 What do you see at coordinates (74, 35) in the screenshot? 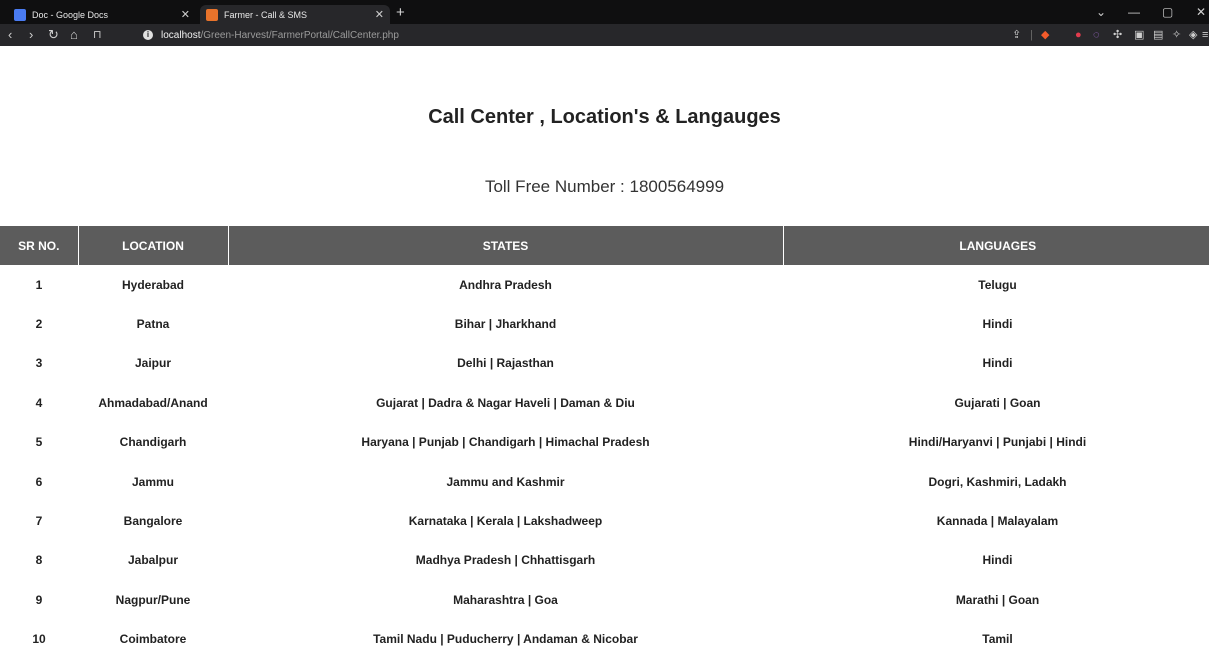
I see `home-icon: ⌂` at bounding box center [74, 35].